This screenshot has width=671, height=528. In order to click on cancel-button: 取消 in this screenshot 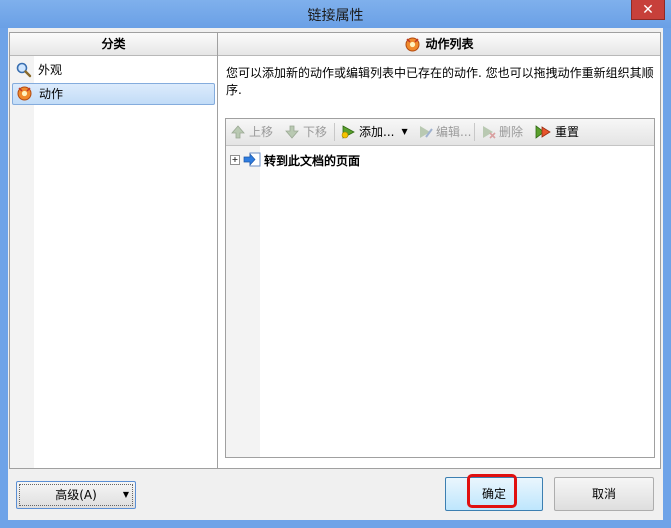, I will do `click(604, 494)`.